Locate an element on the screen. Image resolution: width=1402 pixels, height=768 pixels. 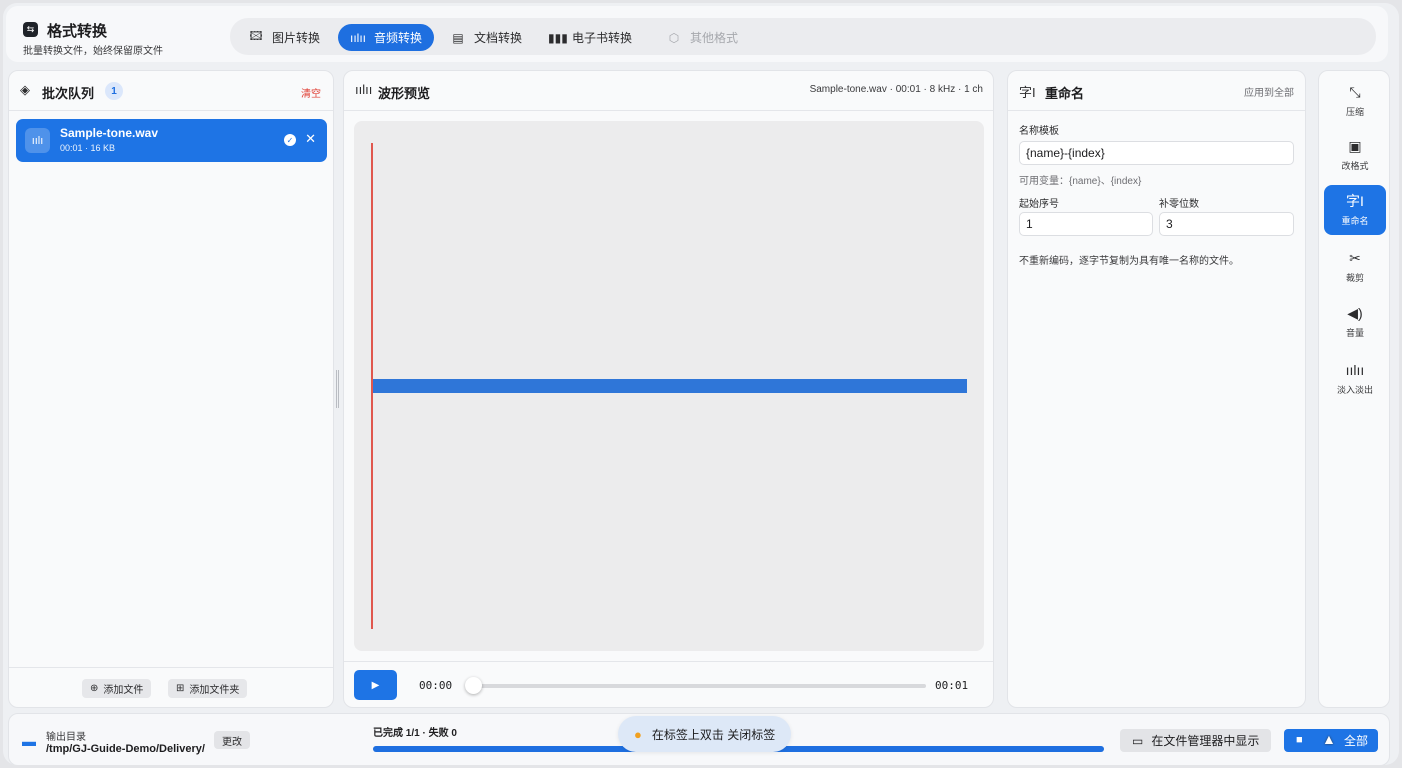
template-label: 名称模板 is located at coordinates (1039, 131).